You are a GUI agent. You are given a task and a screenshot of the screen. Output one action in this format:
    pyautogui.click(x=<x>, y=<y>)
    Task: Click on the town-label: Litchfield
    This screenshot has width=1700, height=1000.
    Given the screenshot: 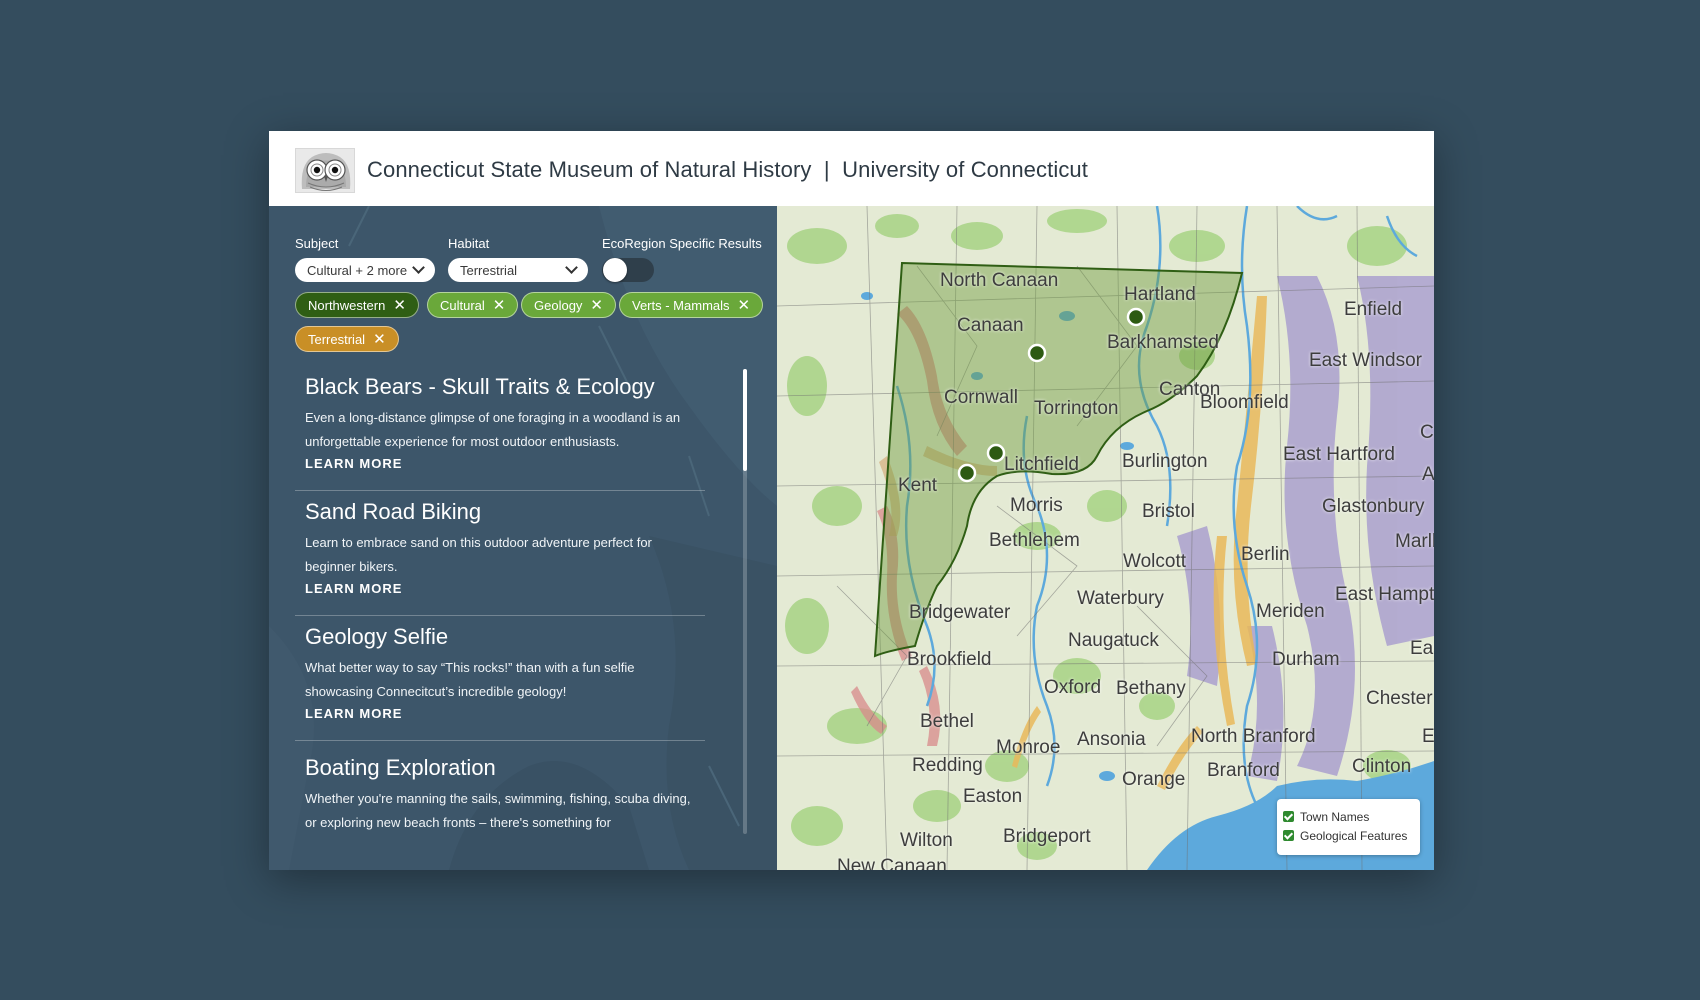 What is the action you would take?
    pyautogui.click(x=1041, y=464)
    